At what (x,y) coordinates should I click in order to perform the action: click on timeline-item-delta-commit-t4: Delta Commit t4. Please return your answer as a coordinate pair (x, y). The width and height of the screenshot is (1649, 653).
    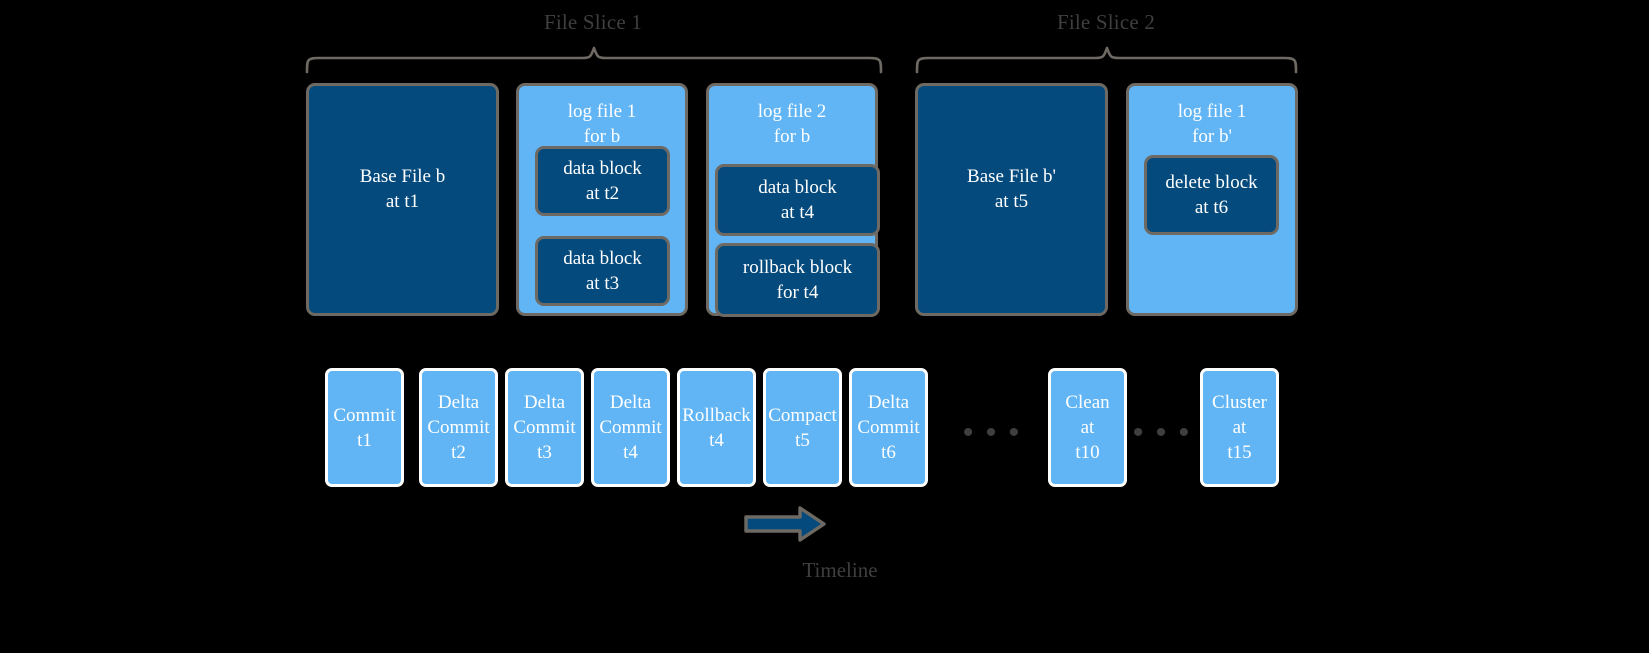
    Looking at the image, I should click on (630, 427).